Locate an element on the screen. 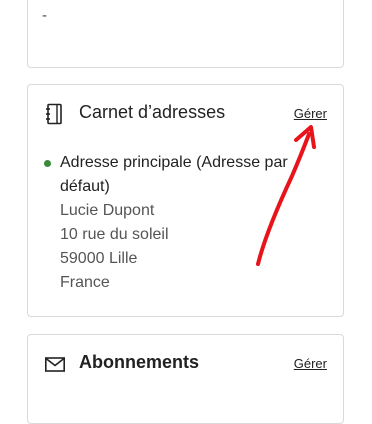 The image size is (372, 424). envelope-icon is located at coordinates (55, 364).